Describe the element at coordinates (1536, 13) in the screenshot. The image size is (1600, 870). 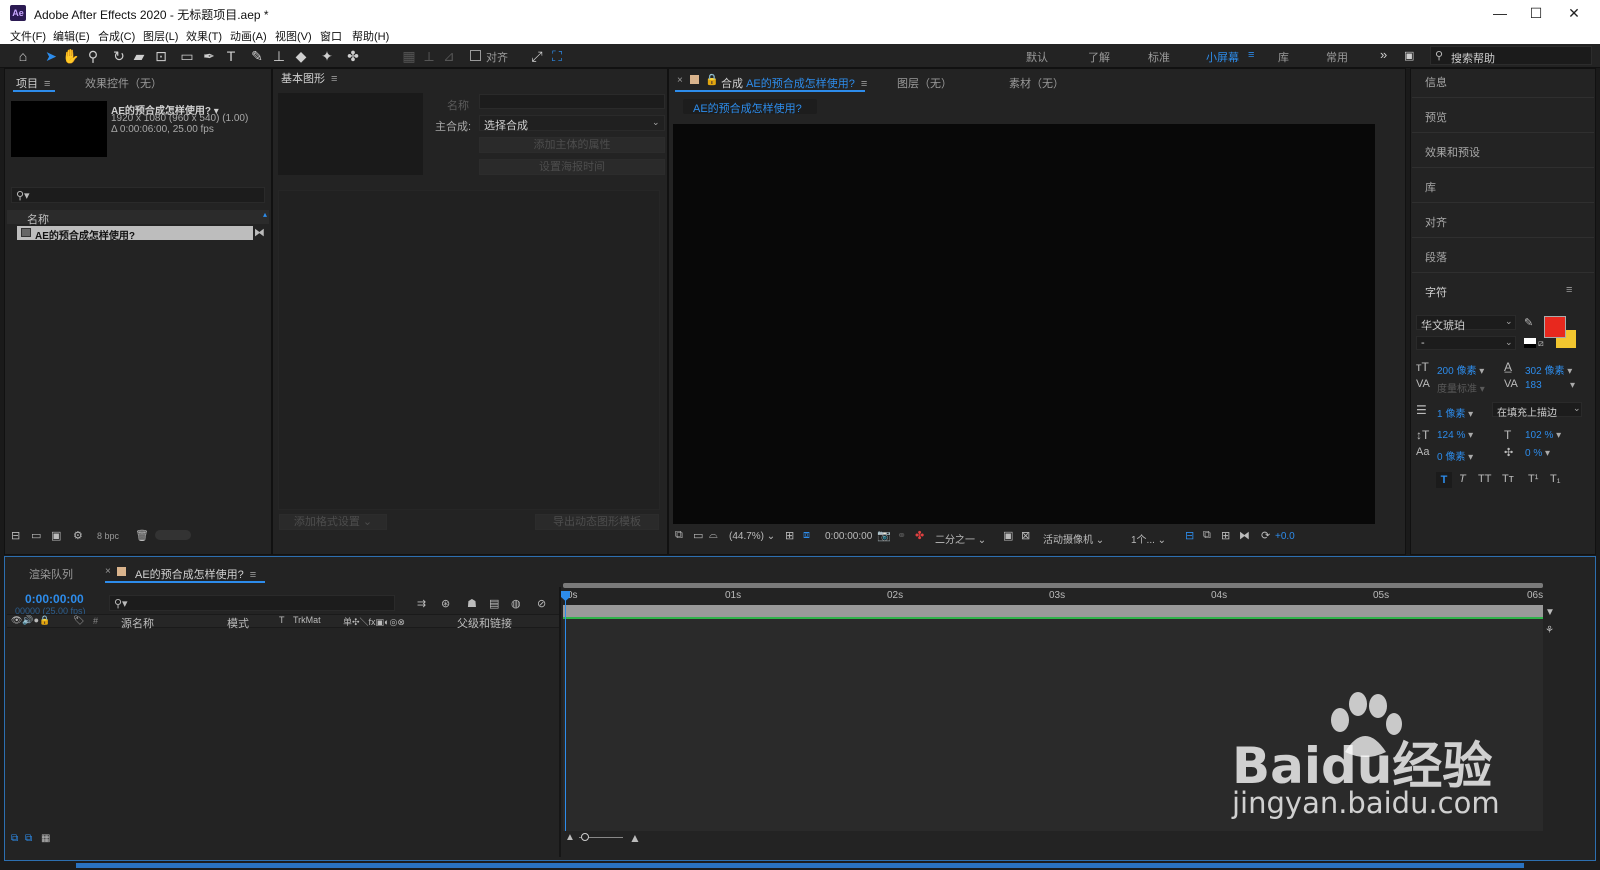
I see `maximize-icon: ☐` at that location.